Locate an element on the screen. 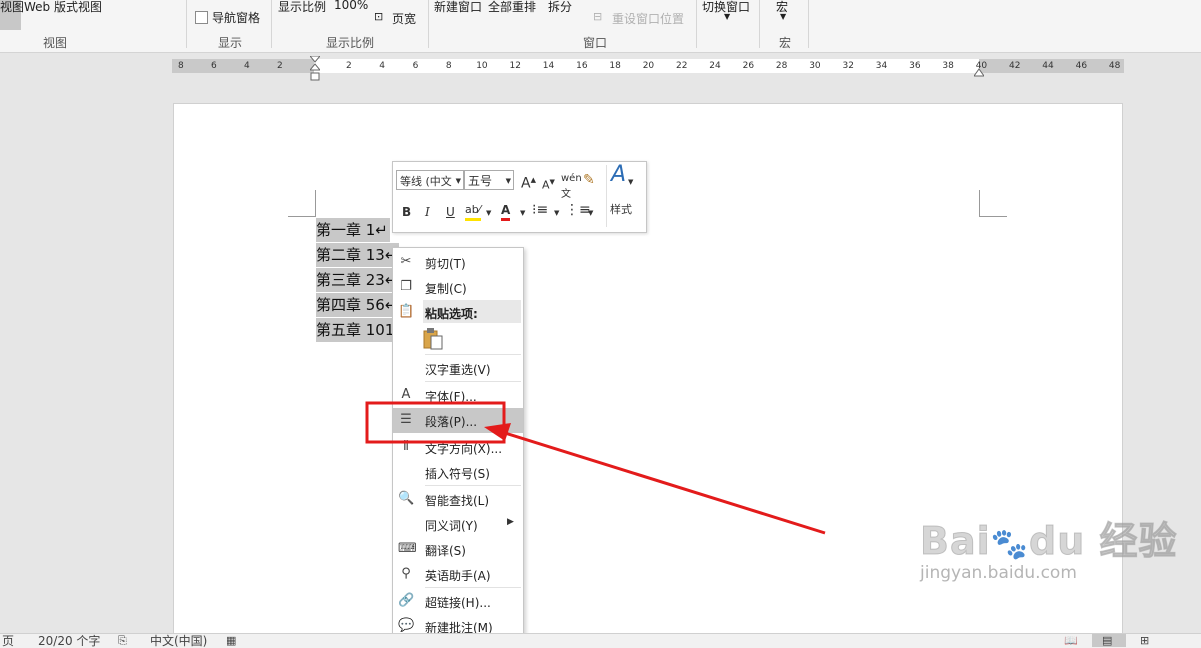 The height and width of the screenshot is (648, 1201). print-layout-icon: ▤ is located at coordinates (1107, 640).